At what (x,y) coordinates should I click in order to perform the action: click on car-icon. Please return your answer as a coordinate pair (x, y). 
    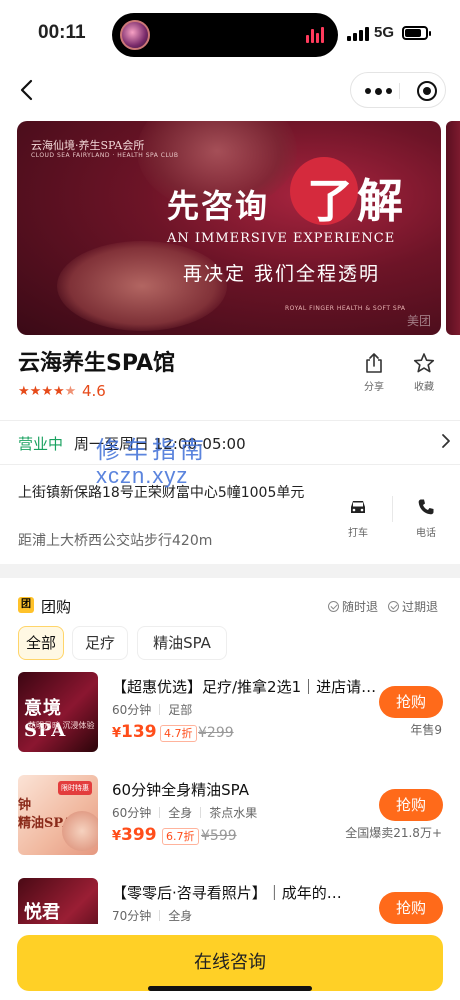
    Looking at the image, I should click on (358, 507).